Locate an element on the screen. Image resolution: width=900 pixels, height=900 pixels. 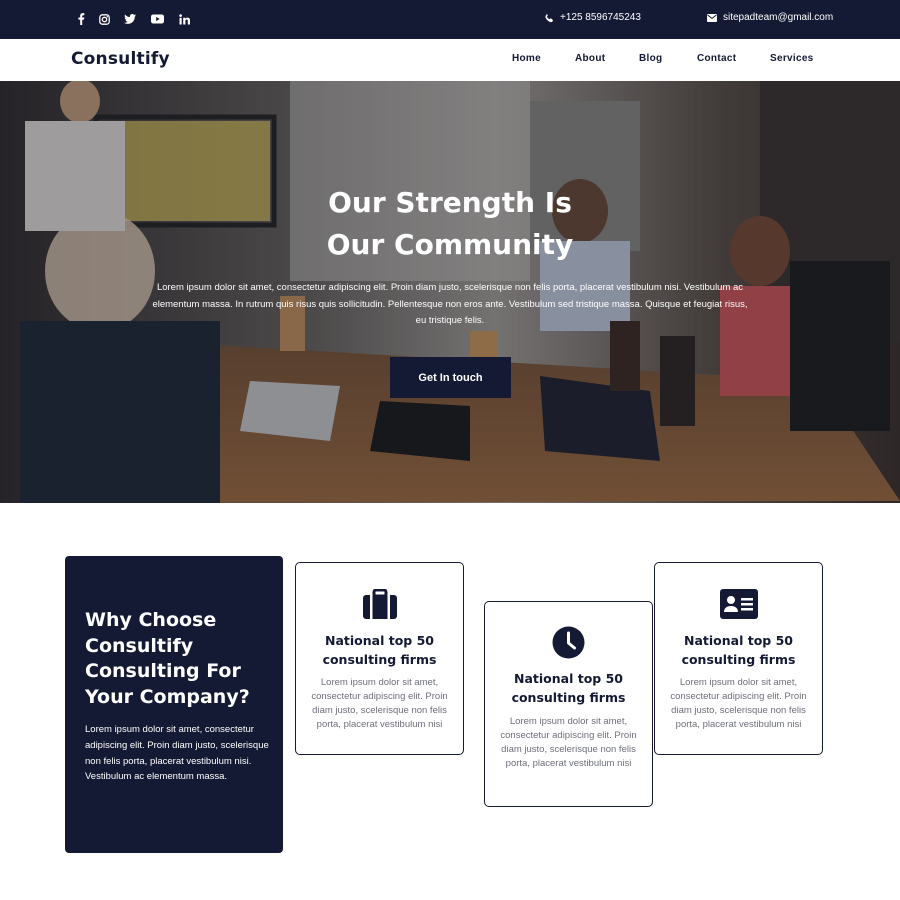
instagram-icon is located at coordinates (104, 19).